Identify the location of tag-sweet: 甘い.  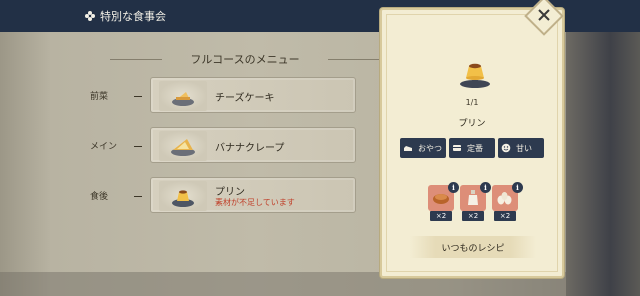
(521, 148).